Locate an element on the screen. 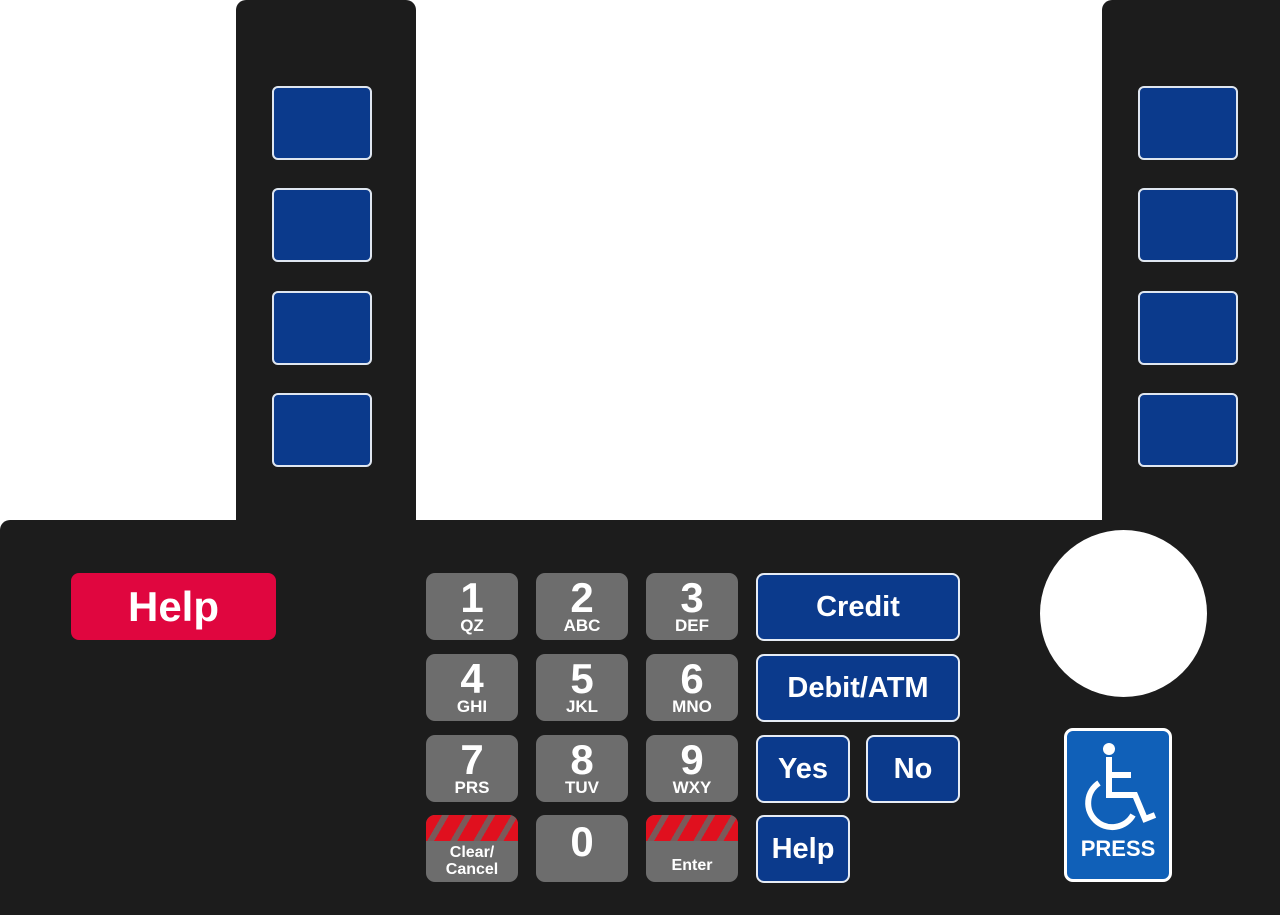 The width and height of the screenshot is (1280, 915). press-label: PRESS is located at coordinates (1118, 848).